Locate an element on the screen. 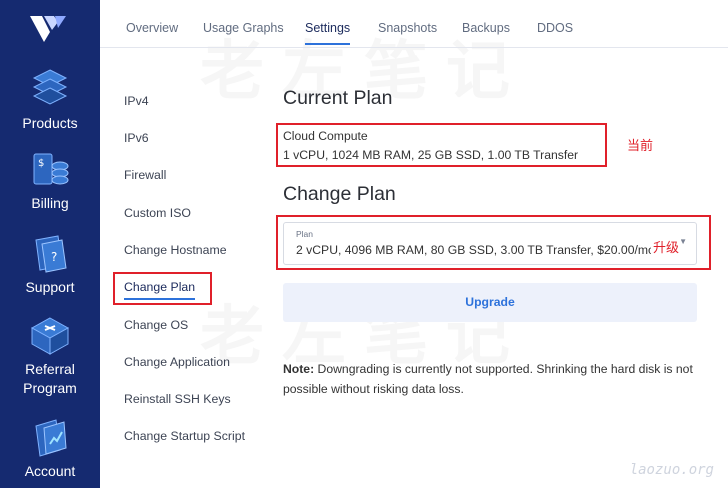  submenu-item-ipv6: IPv6 is located at coordinates (136, 138).